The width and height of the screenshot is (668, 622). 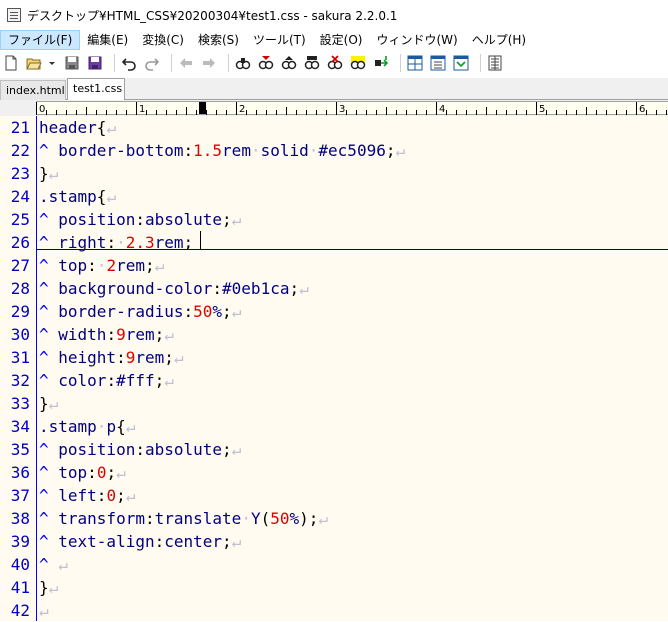 What do you see at coordinates (20, 495) in the screenshot?
I see `line-number: 37` at bounding box center [20, 495].